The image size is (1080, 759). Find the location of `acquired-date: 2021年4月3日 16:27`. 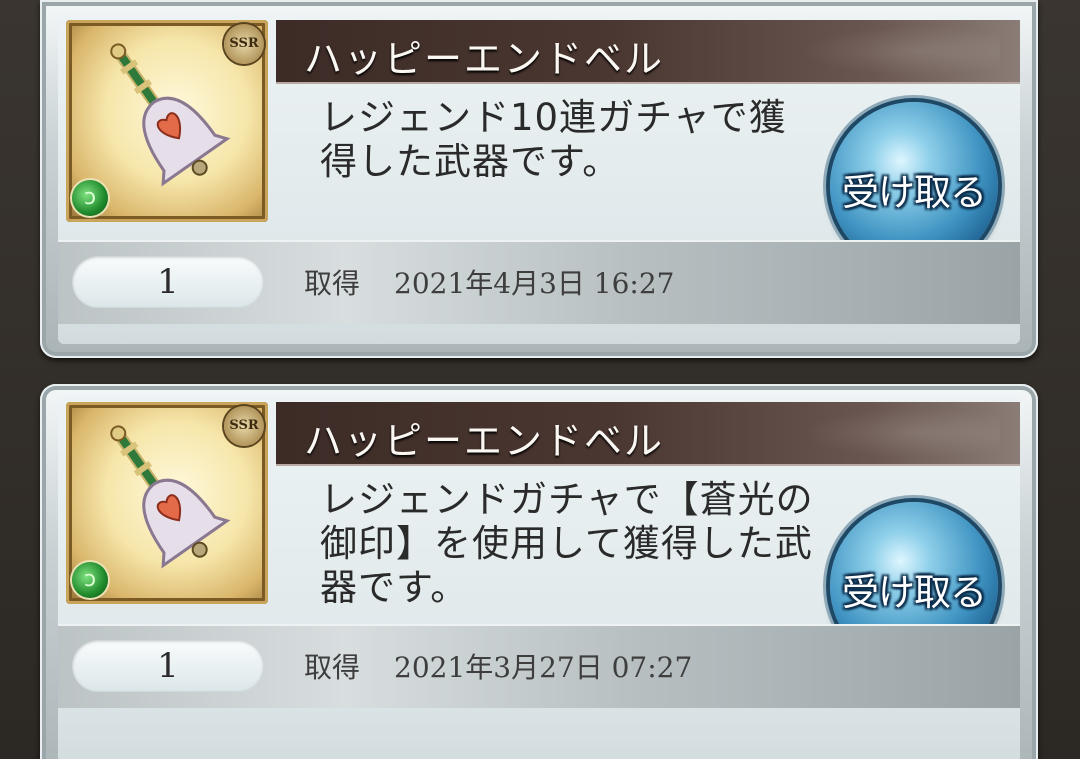

acquired-date: 2021年4月3日 16:27 is located at coordinates (534, 283).